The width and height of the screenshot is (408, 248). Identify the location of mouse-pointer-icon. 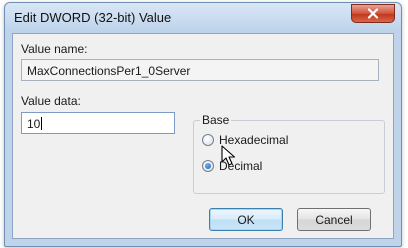
(228, 155).